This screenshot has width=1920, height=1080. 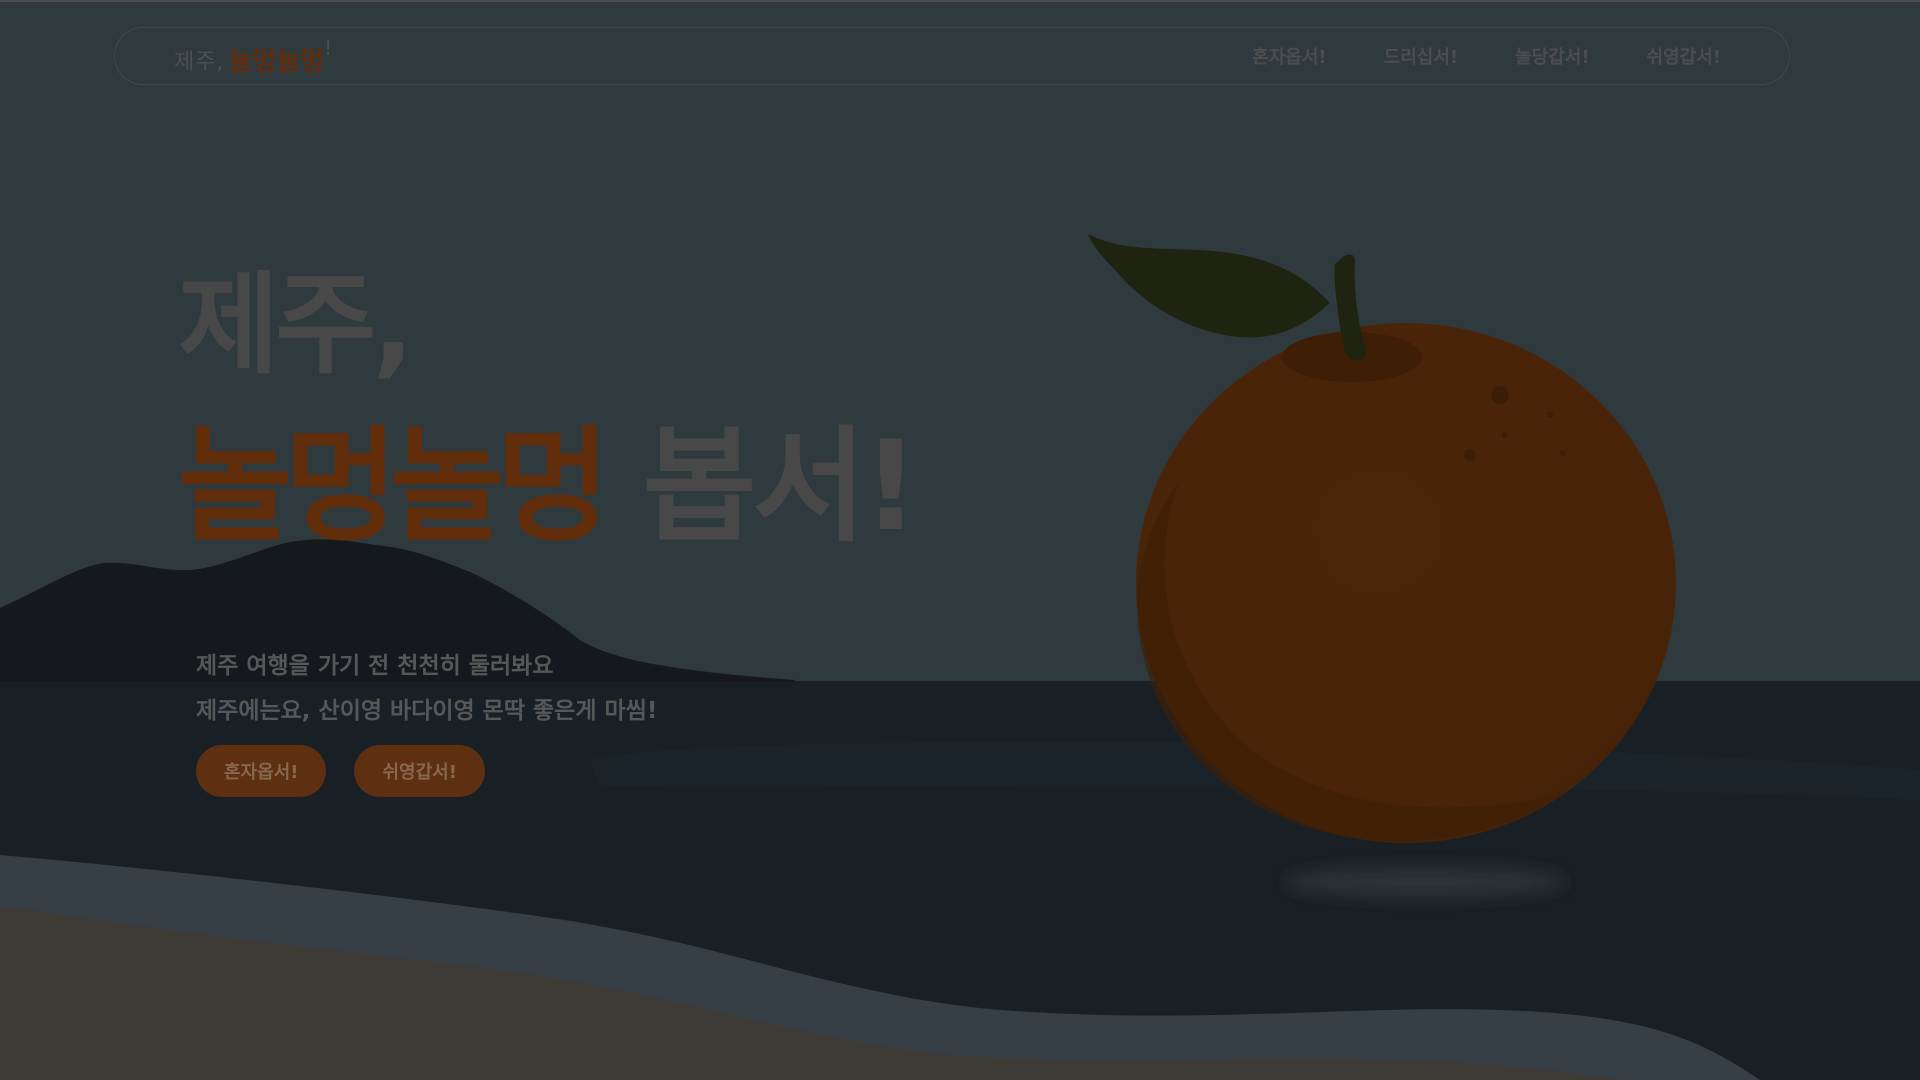 I want to click on hero-title-line1: 제주,, so click(x=296, y=325).